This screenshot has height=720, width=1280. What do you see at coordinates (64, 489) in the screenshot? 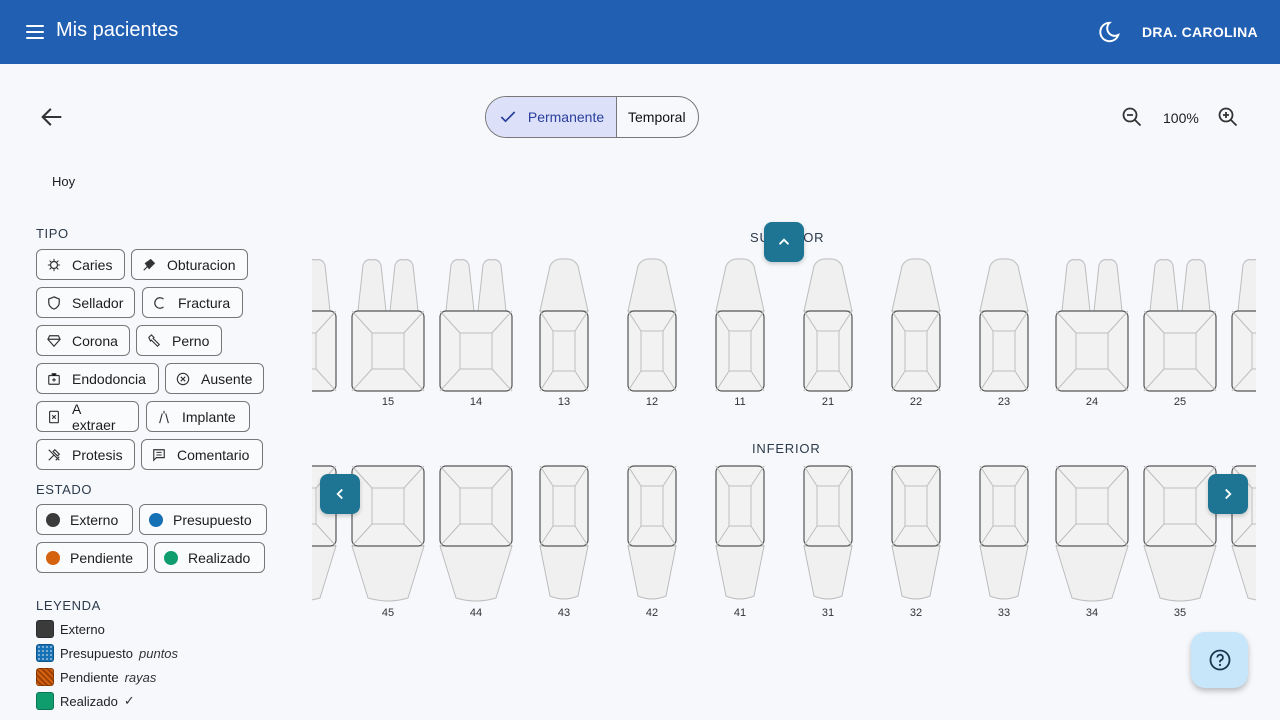
I see `estado-section-title: ESTADO` at bounding box center [64, 489].